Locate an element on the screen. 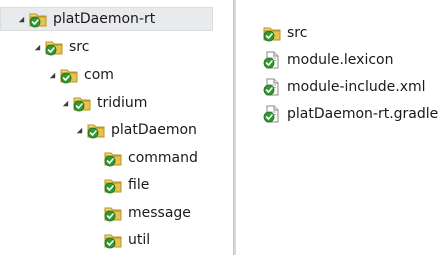 The width and height of the screenshot is (441, 255). tree-node-label: file is located at coordinates (139, 185).